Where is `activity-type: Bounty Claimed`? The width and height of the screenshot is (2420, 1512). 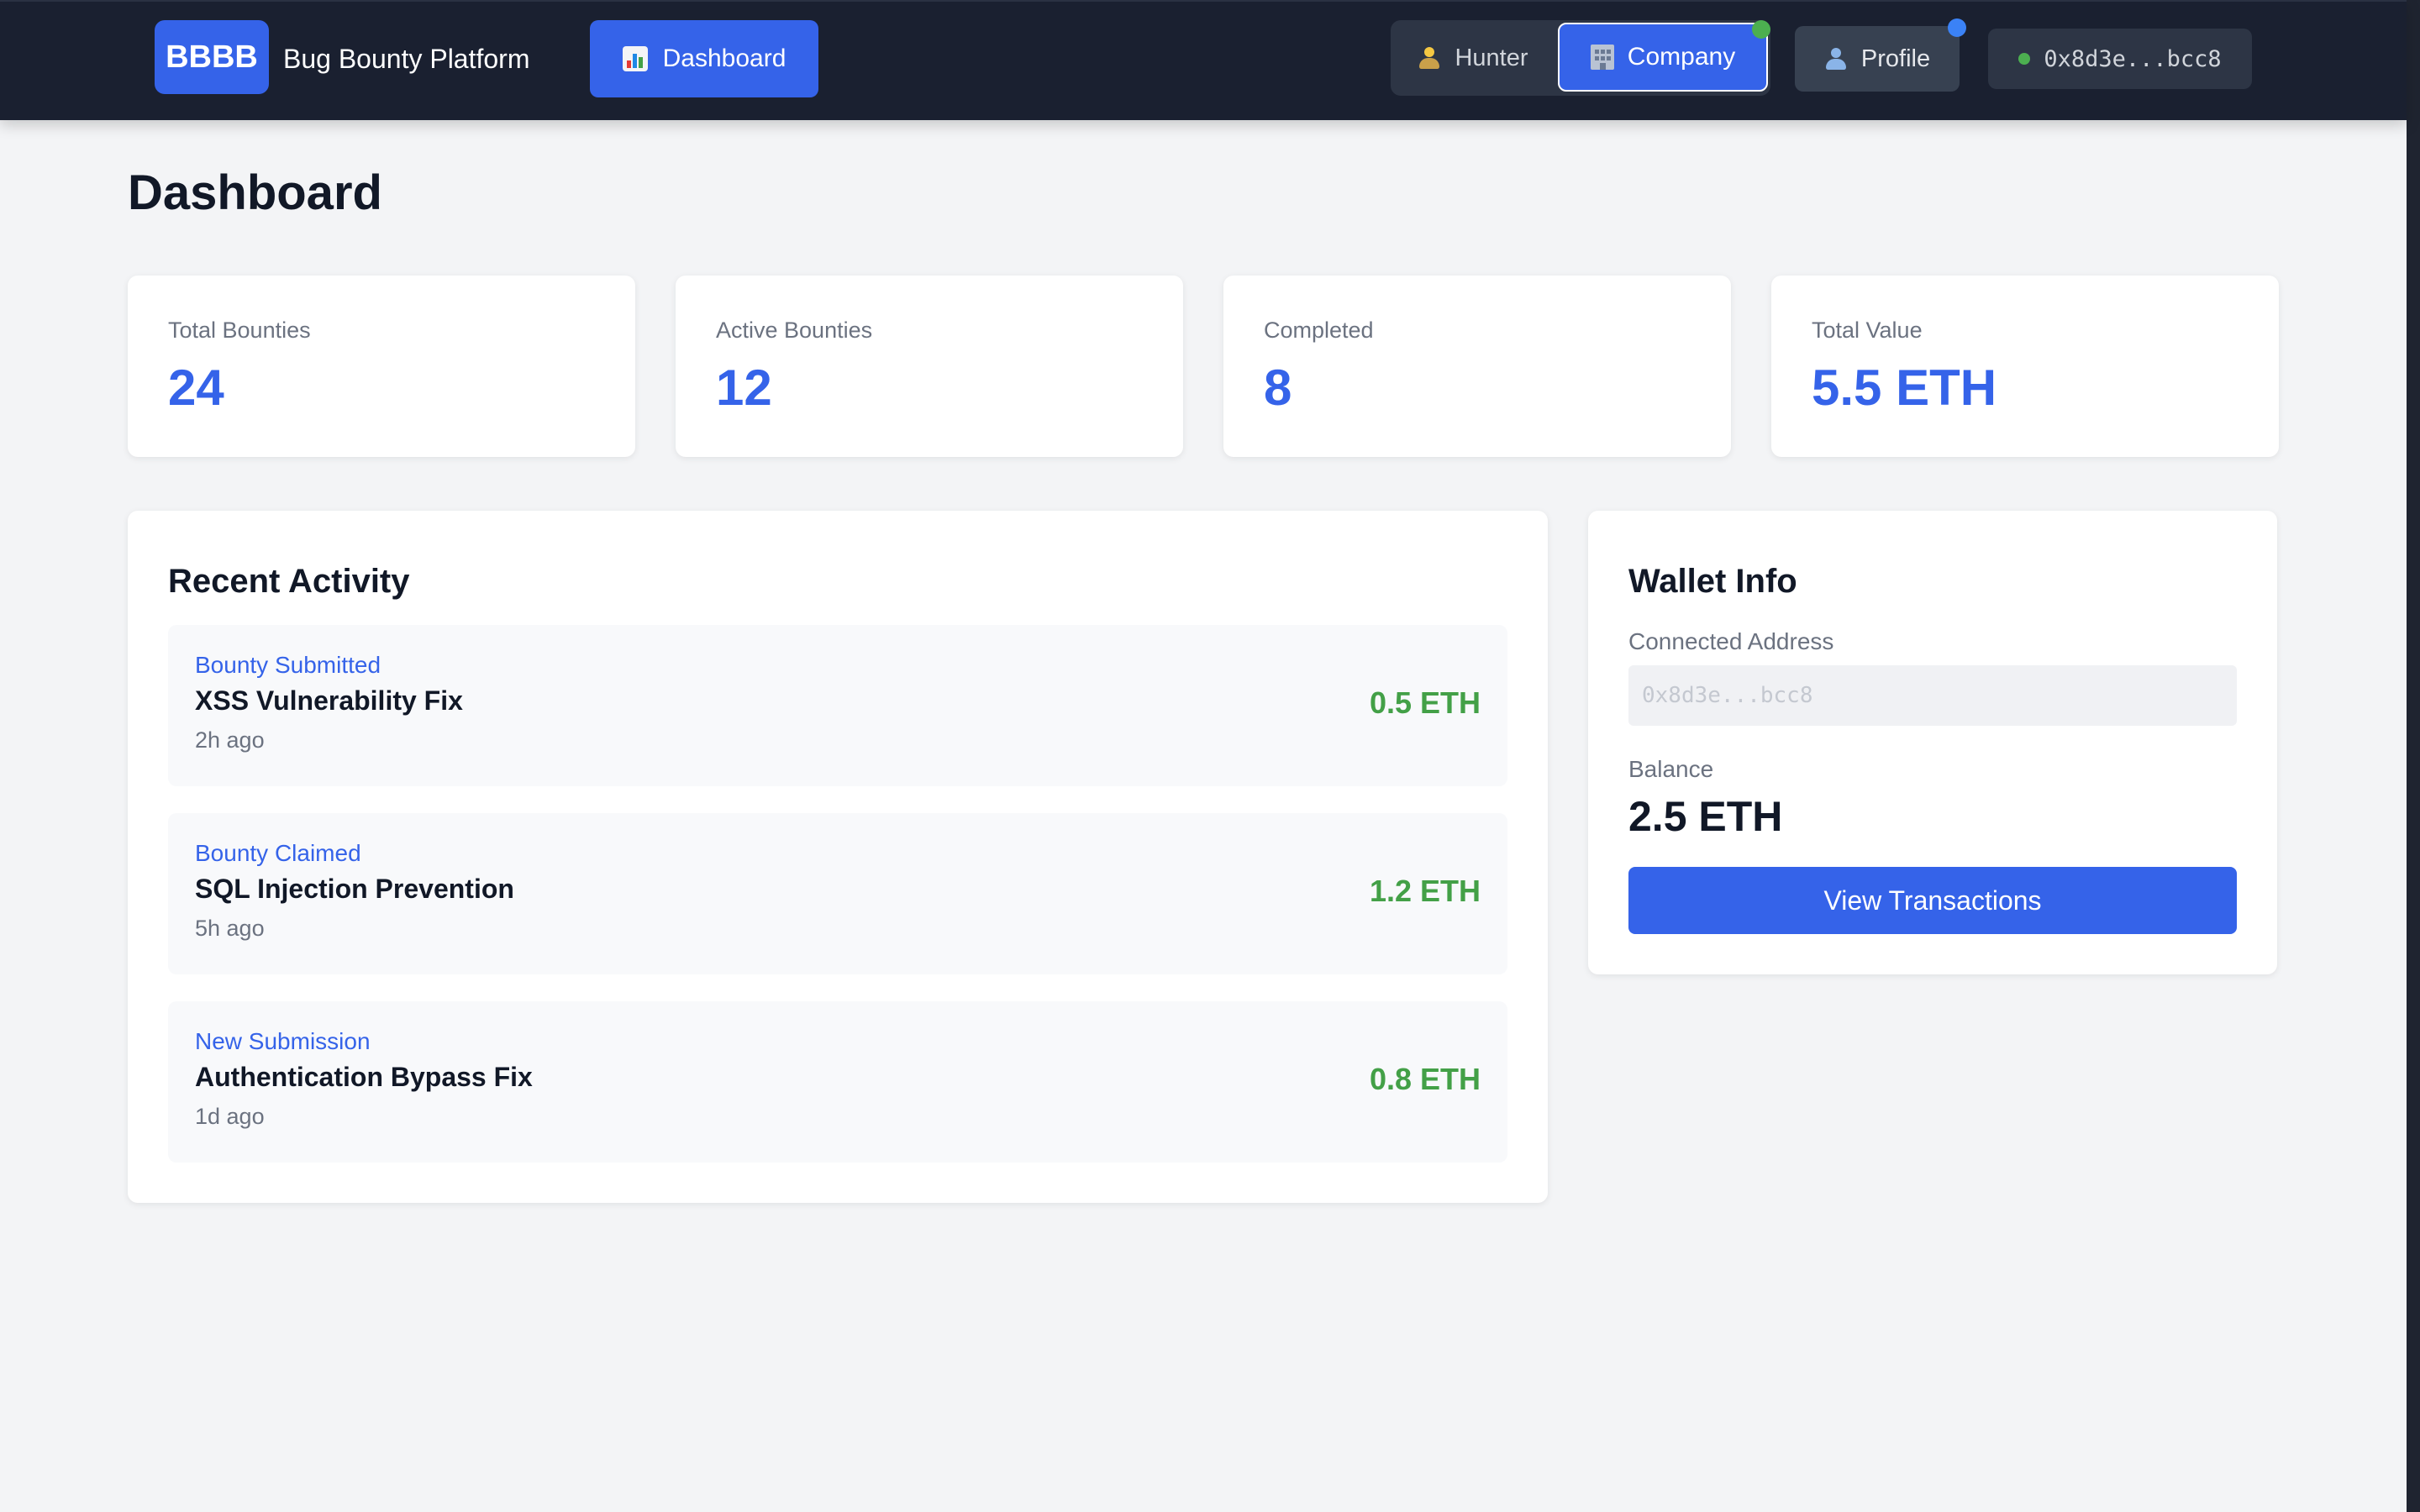 activity-type: Bounty Claimed is located at coordinates (278, 853).